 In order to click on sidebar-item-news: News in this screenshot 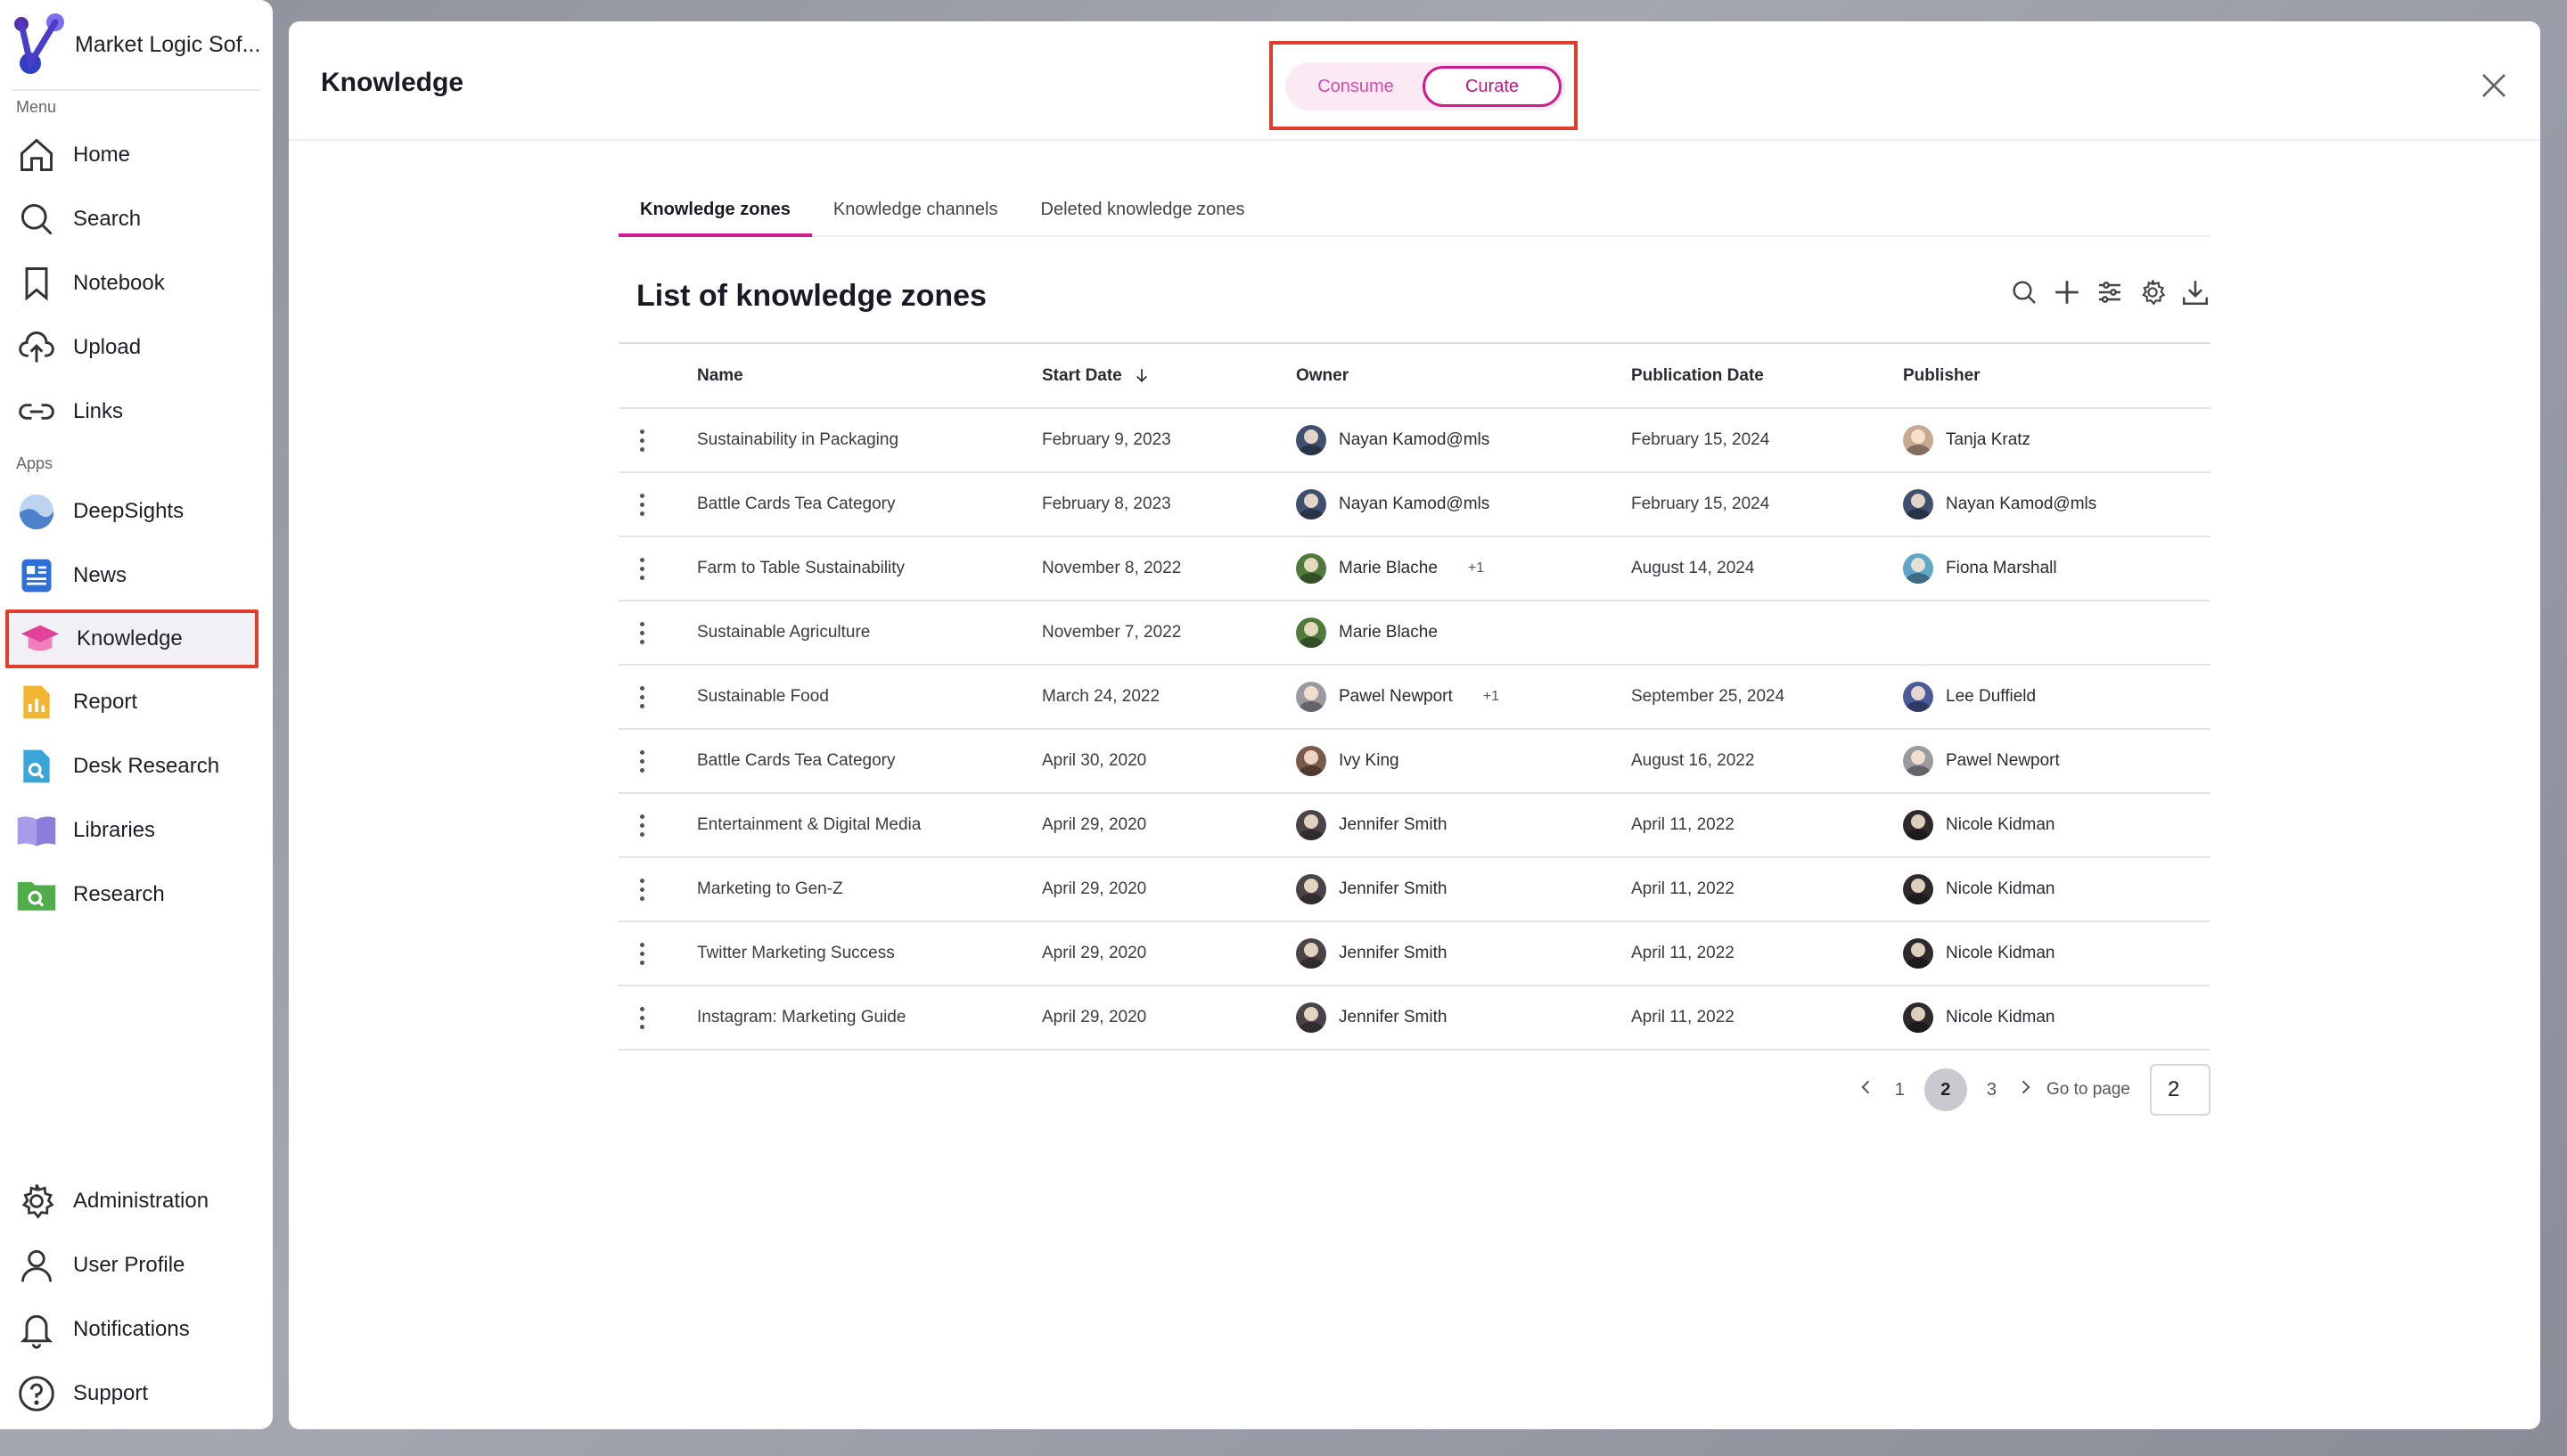, I will do `click(137, 576)`.